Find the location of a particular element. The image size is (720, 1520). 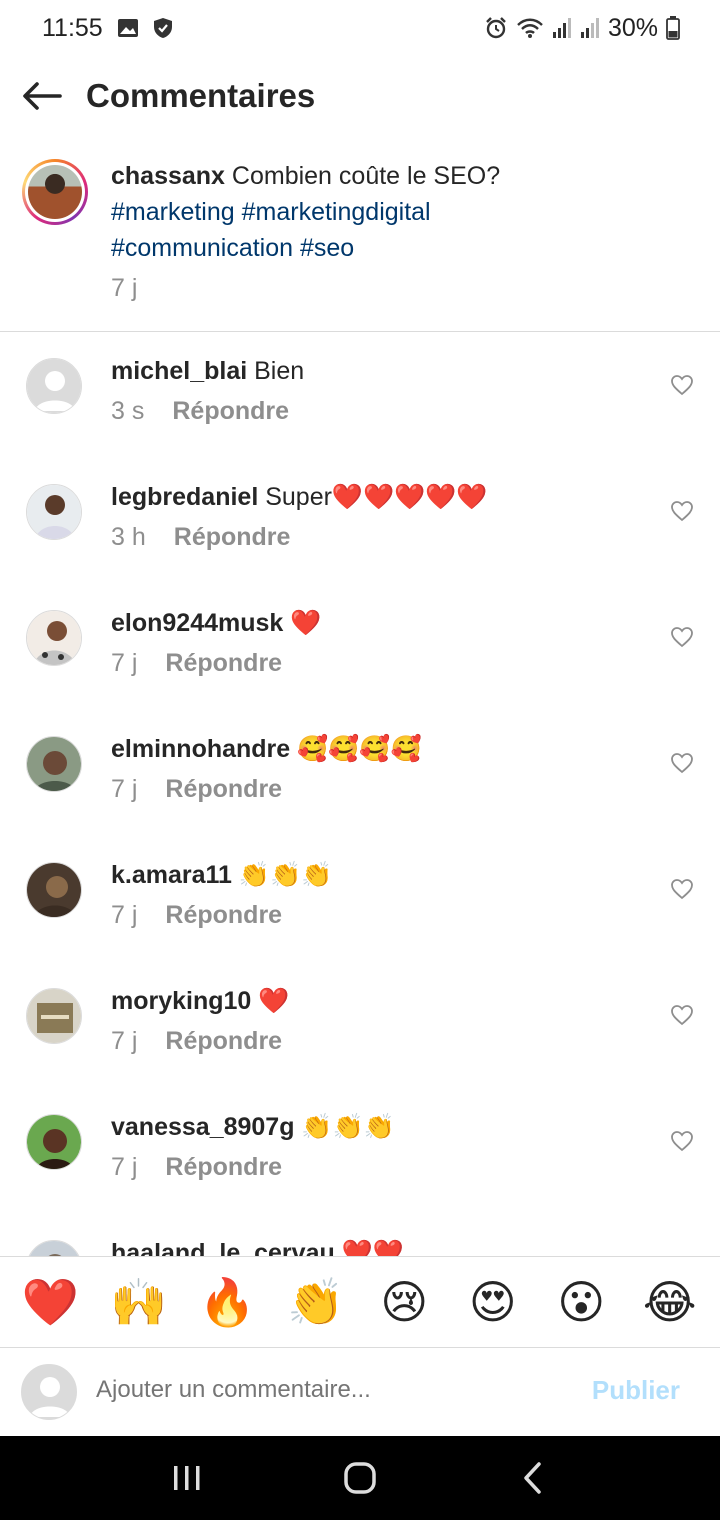

comment-text: michel_blai Bien is located at coordinates (207, 371).